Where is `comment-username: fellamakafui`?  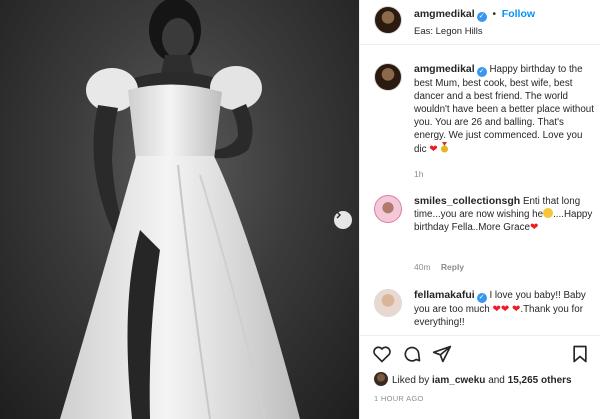 comment-username: fellamakafui is located at coordinates (444, 295).